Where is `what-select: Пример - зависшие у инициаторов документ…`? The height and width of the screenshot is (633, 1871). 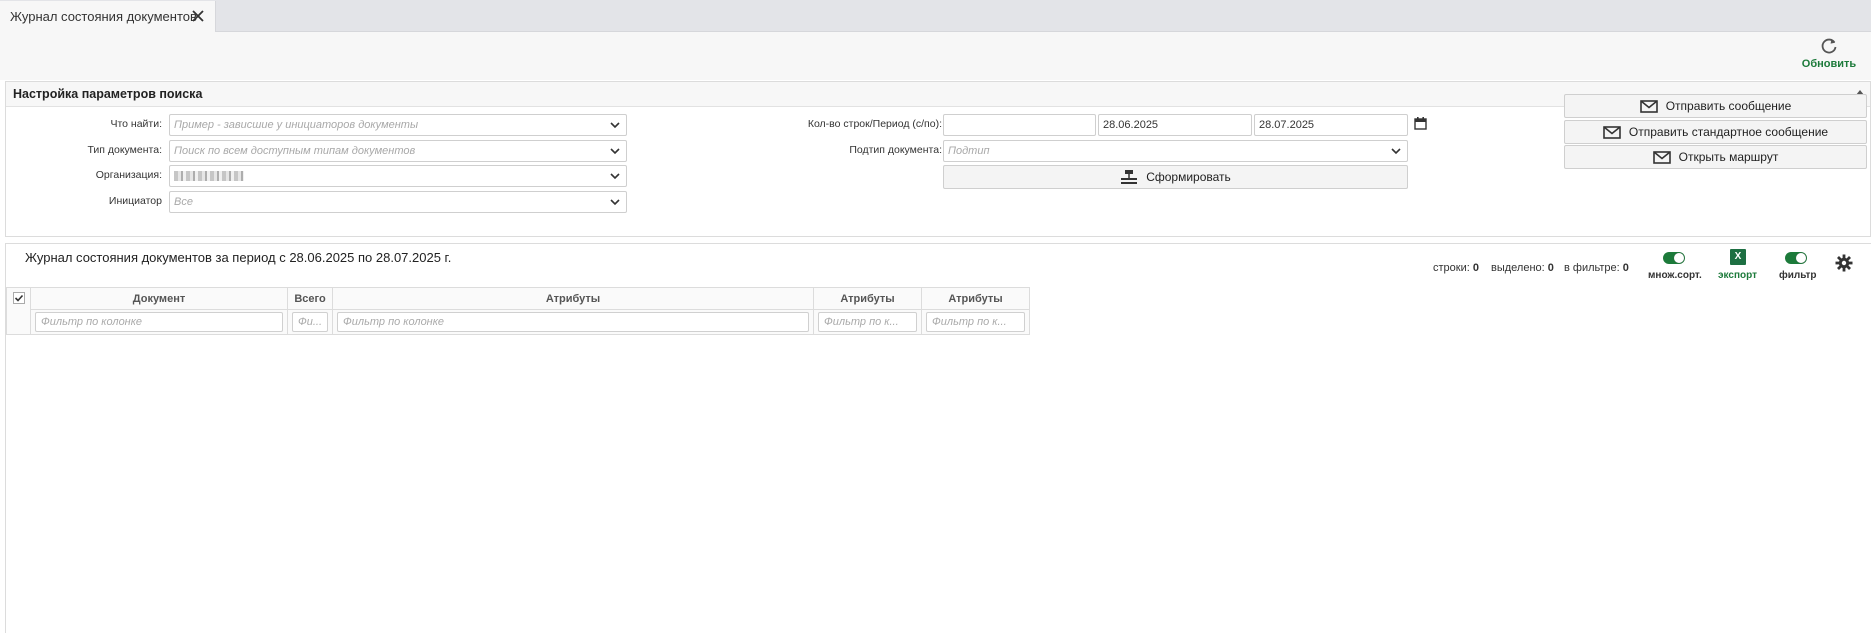 what-select: Пример - зависшие у инициаторов документ… is located at coordinates (398, 125).